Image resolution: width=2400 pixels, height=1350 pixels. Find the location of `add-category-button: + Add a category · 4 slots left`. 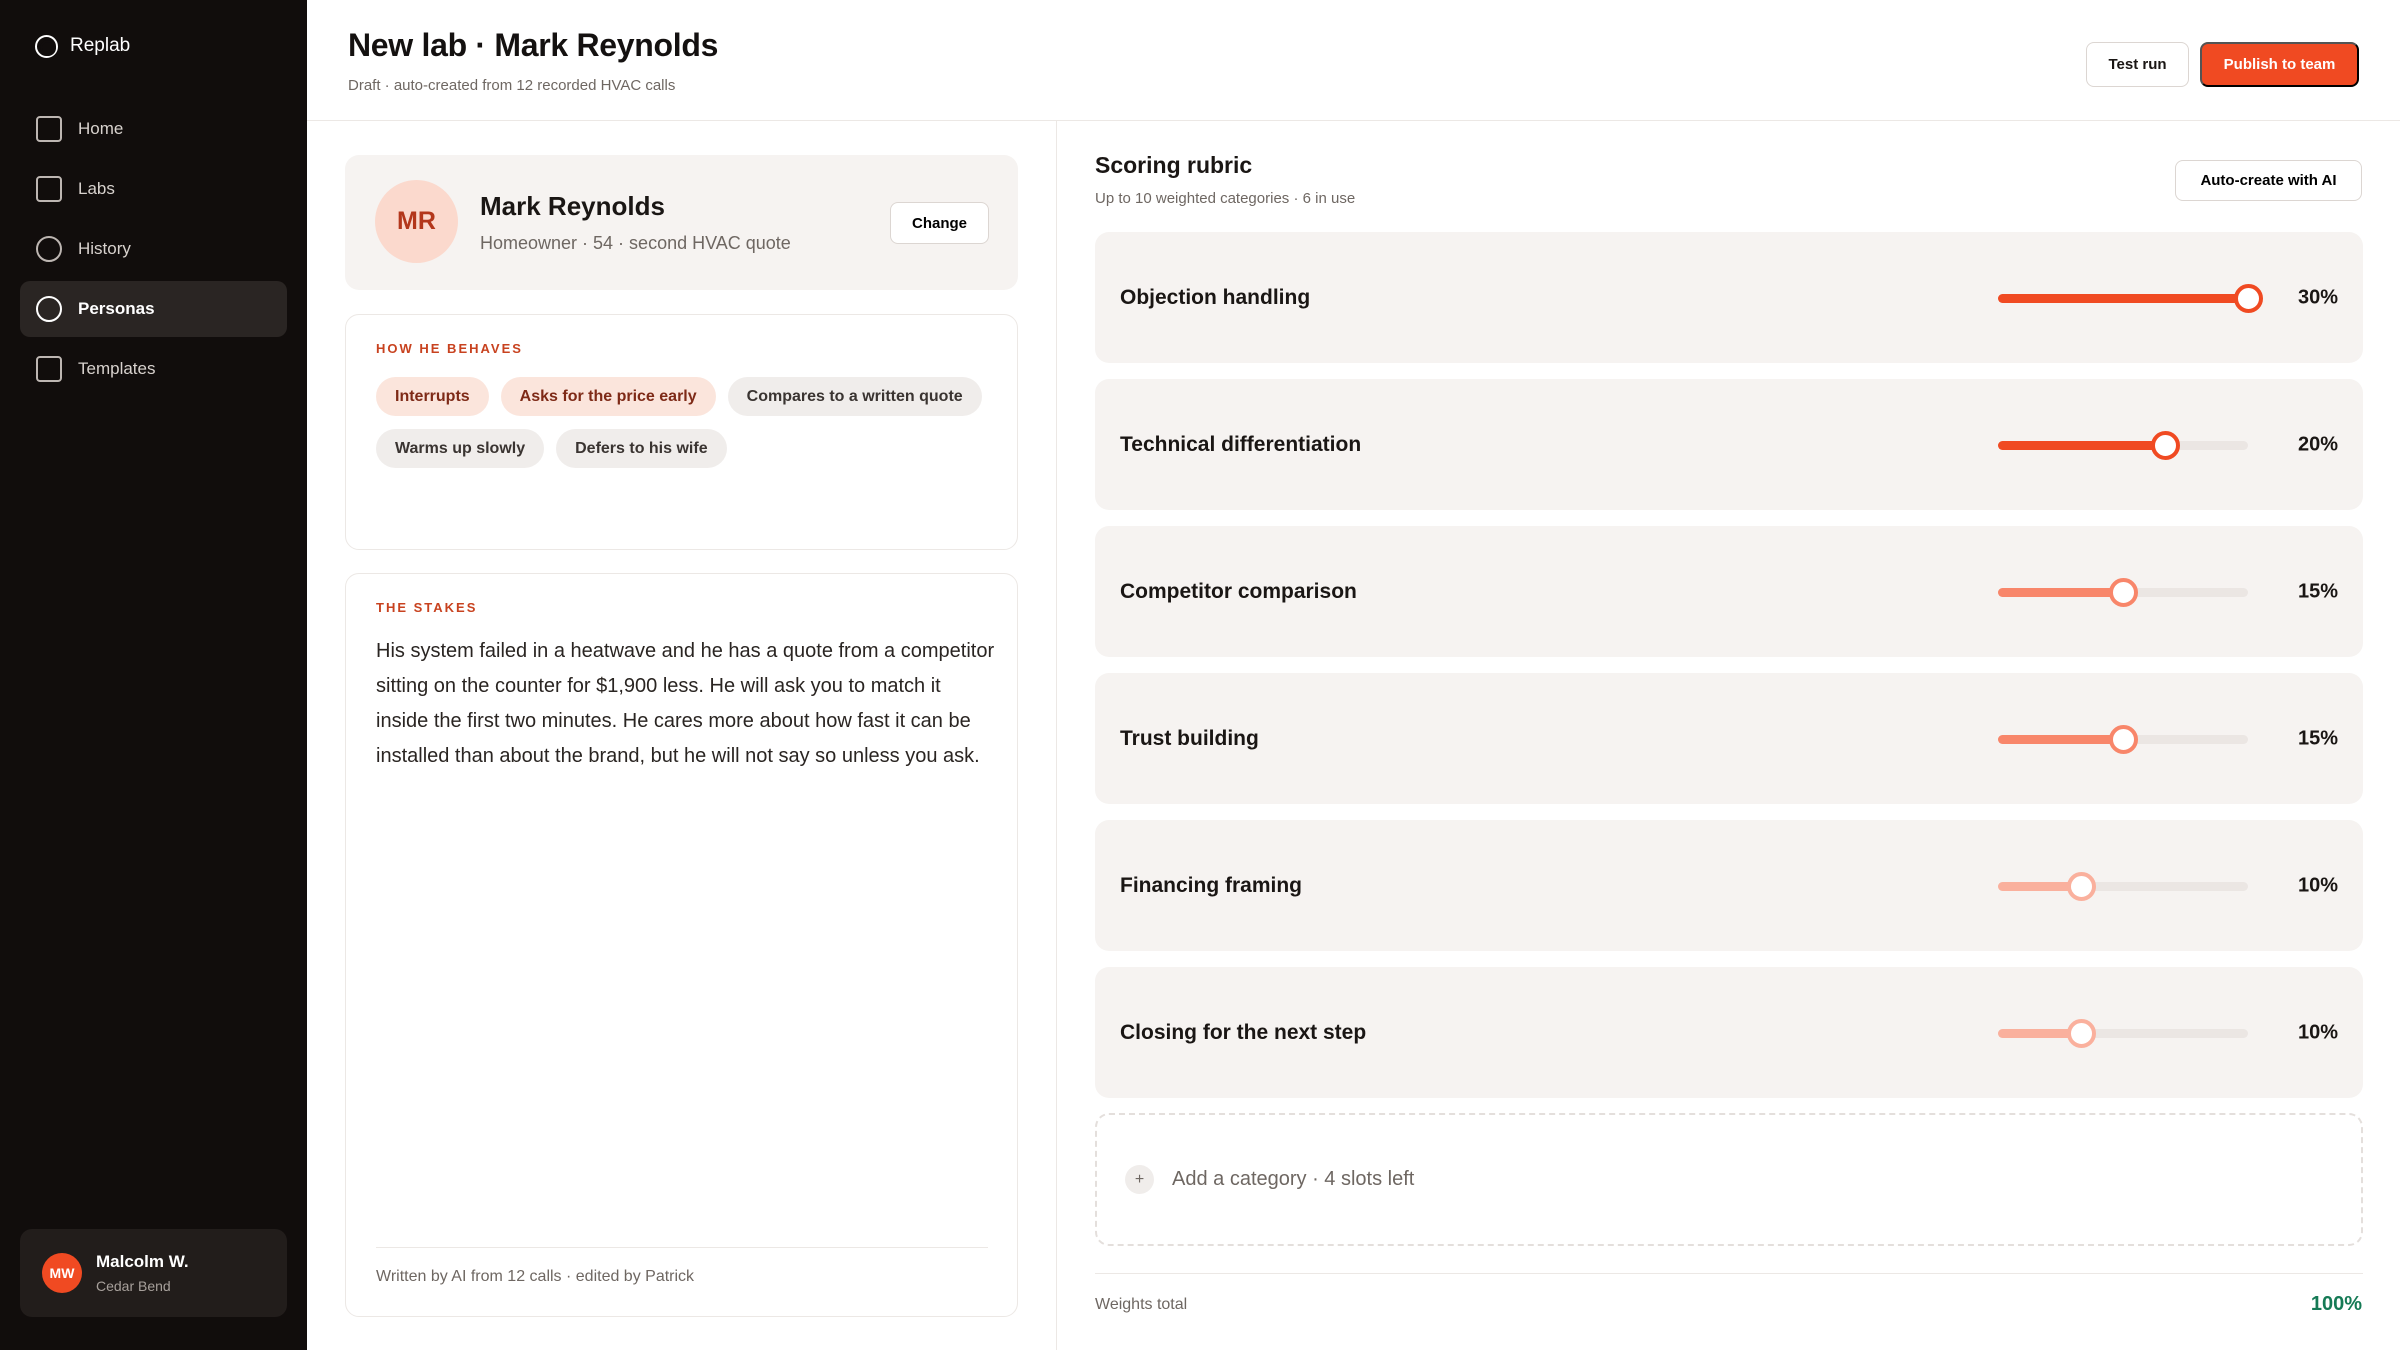

add-category-button: + Add a category · 4 slots left is located at coordinates (1729, 1179).